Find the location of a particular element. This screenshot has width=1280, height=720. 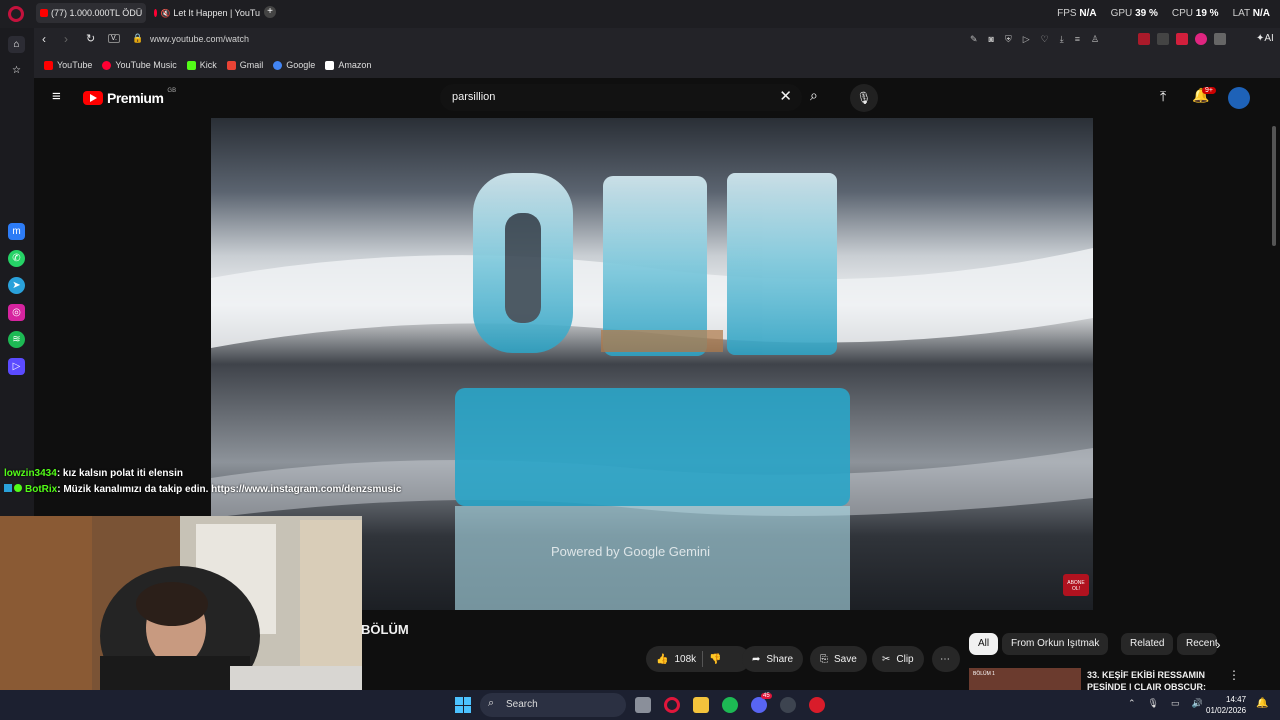

scrollbar is located at coordinates (1274, 186).